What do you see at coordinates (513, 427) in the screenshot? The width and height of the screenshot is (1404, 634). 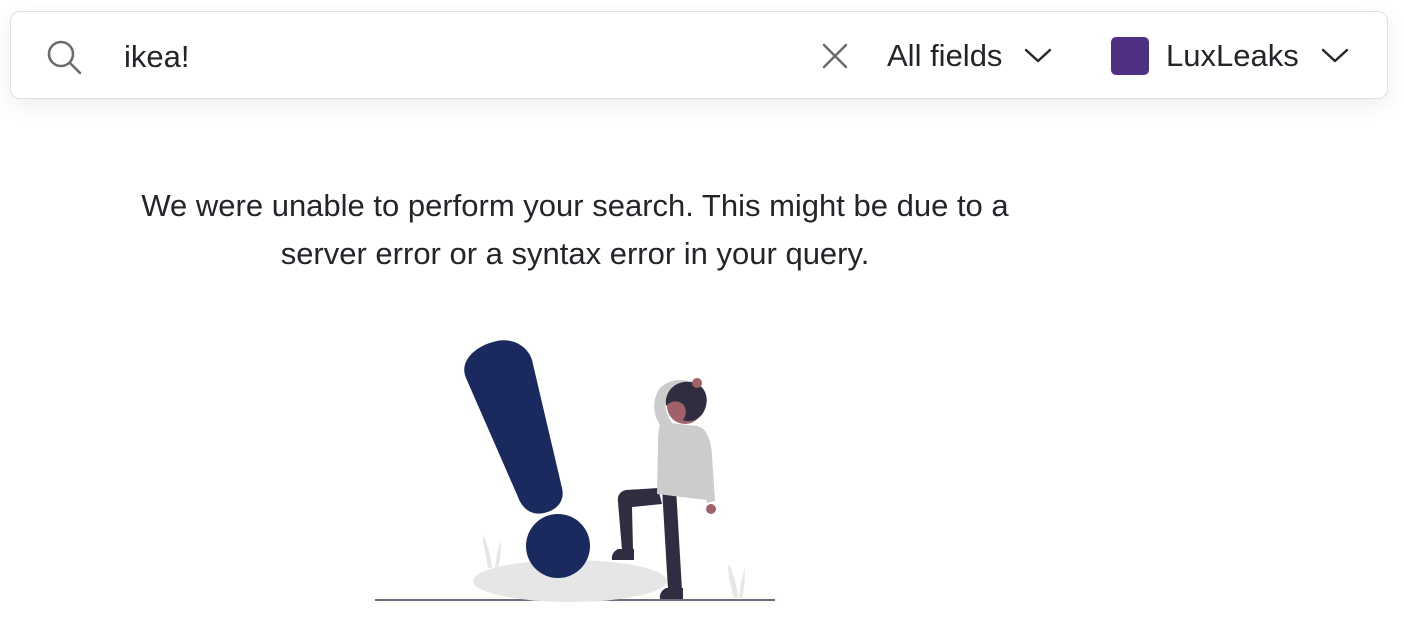 I see `exclamation-bar` at bounding box center [513, 427].